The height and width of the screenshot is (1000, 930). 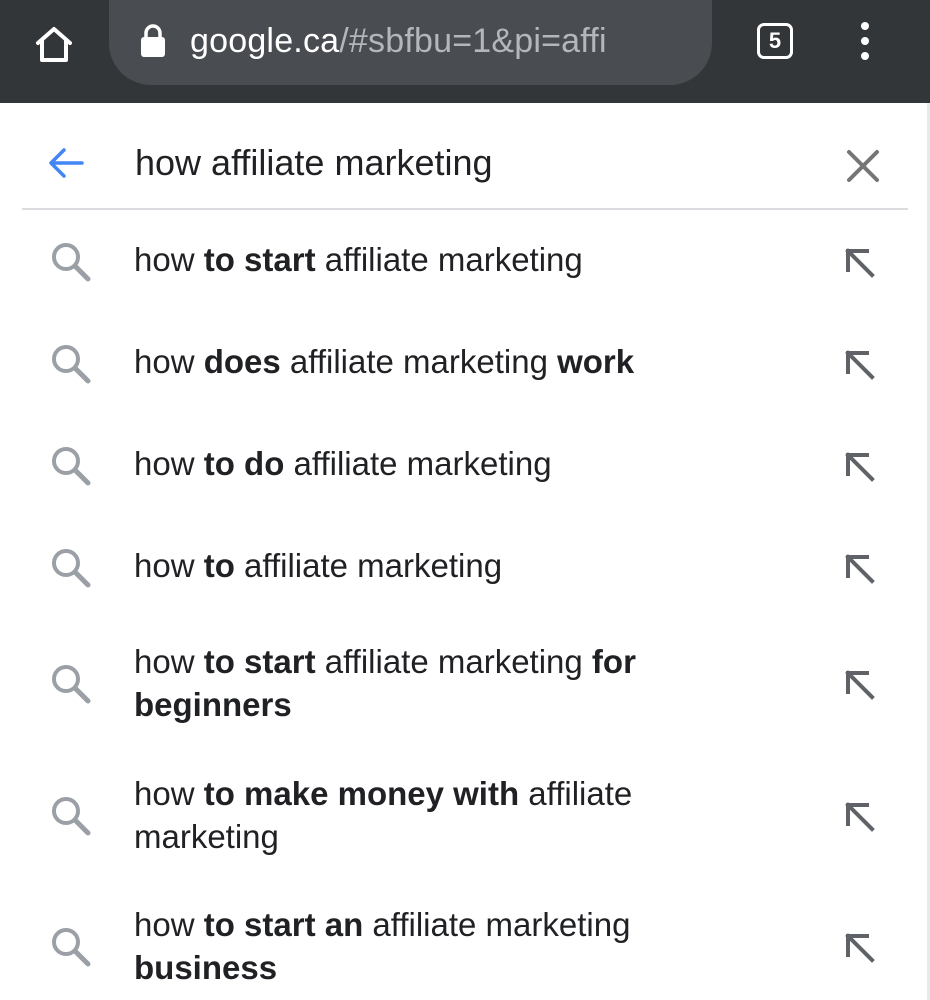 I want to click on home-button, so click(x=54, y=44).